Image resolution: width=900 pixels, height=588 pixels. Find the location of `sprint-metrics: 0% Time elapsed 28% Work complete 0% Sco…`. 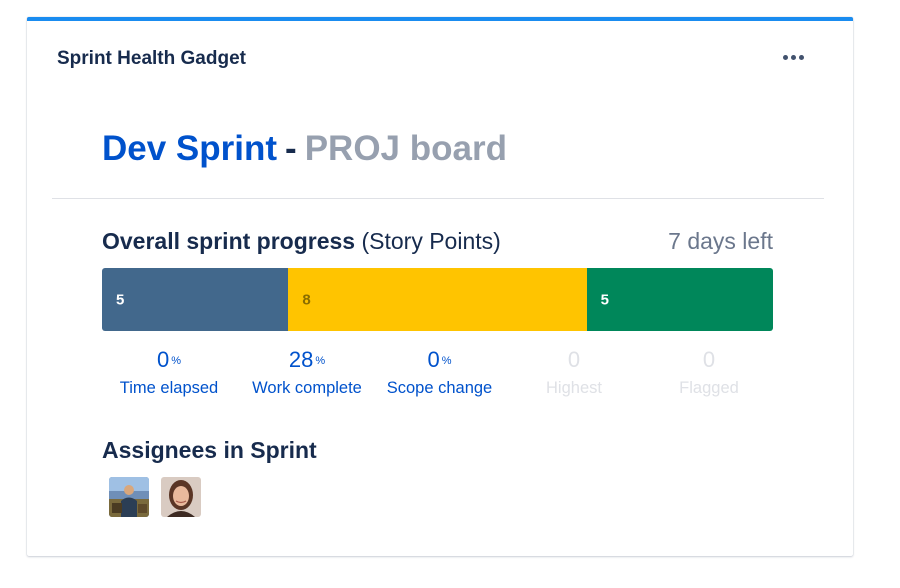

sprint-metrics: 0% Time elapsed 28% Work complete 0% Sco… is located at coordinates (439, 377).